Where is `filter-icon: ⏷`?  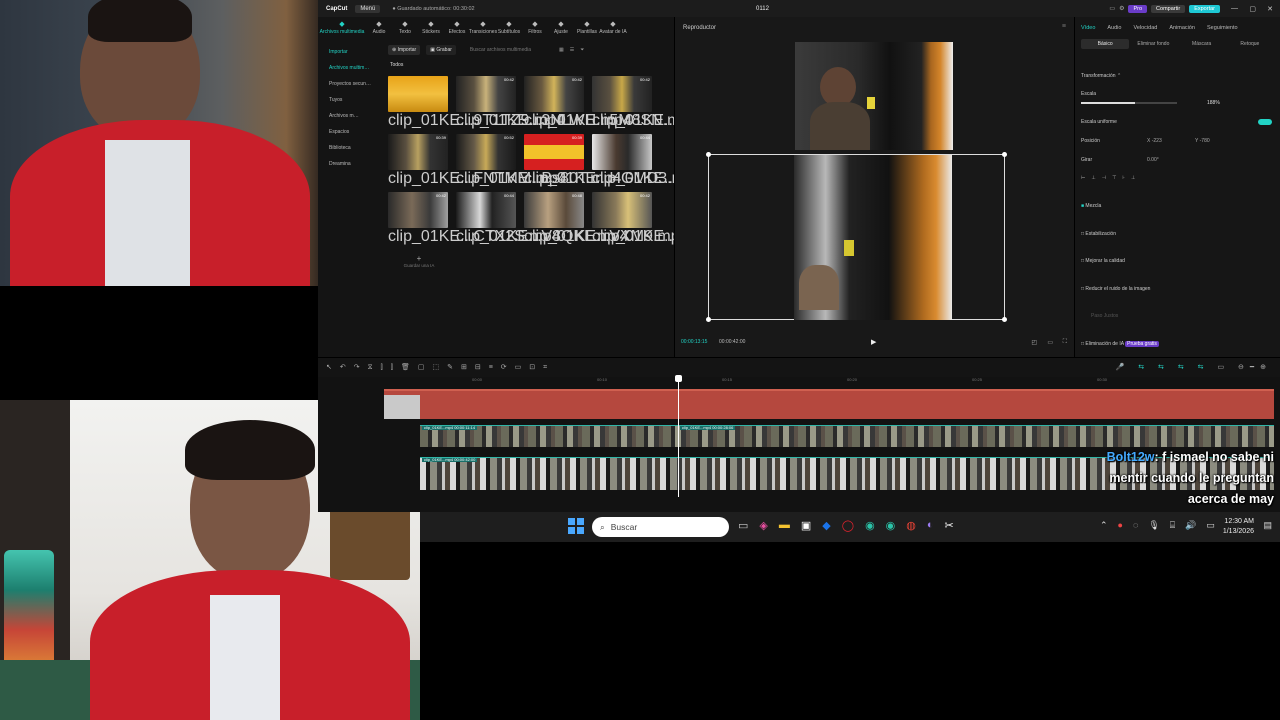
filter-icon: ⏷ is located at coordinates (582, 50).